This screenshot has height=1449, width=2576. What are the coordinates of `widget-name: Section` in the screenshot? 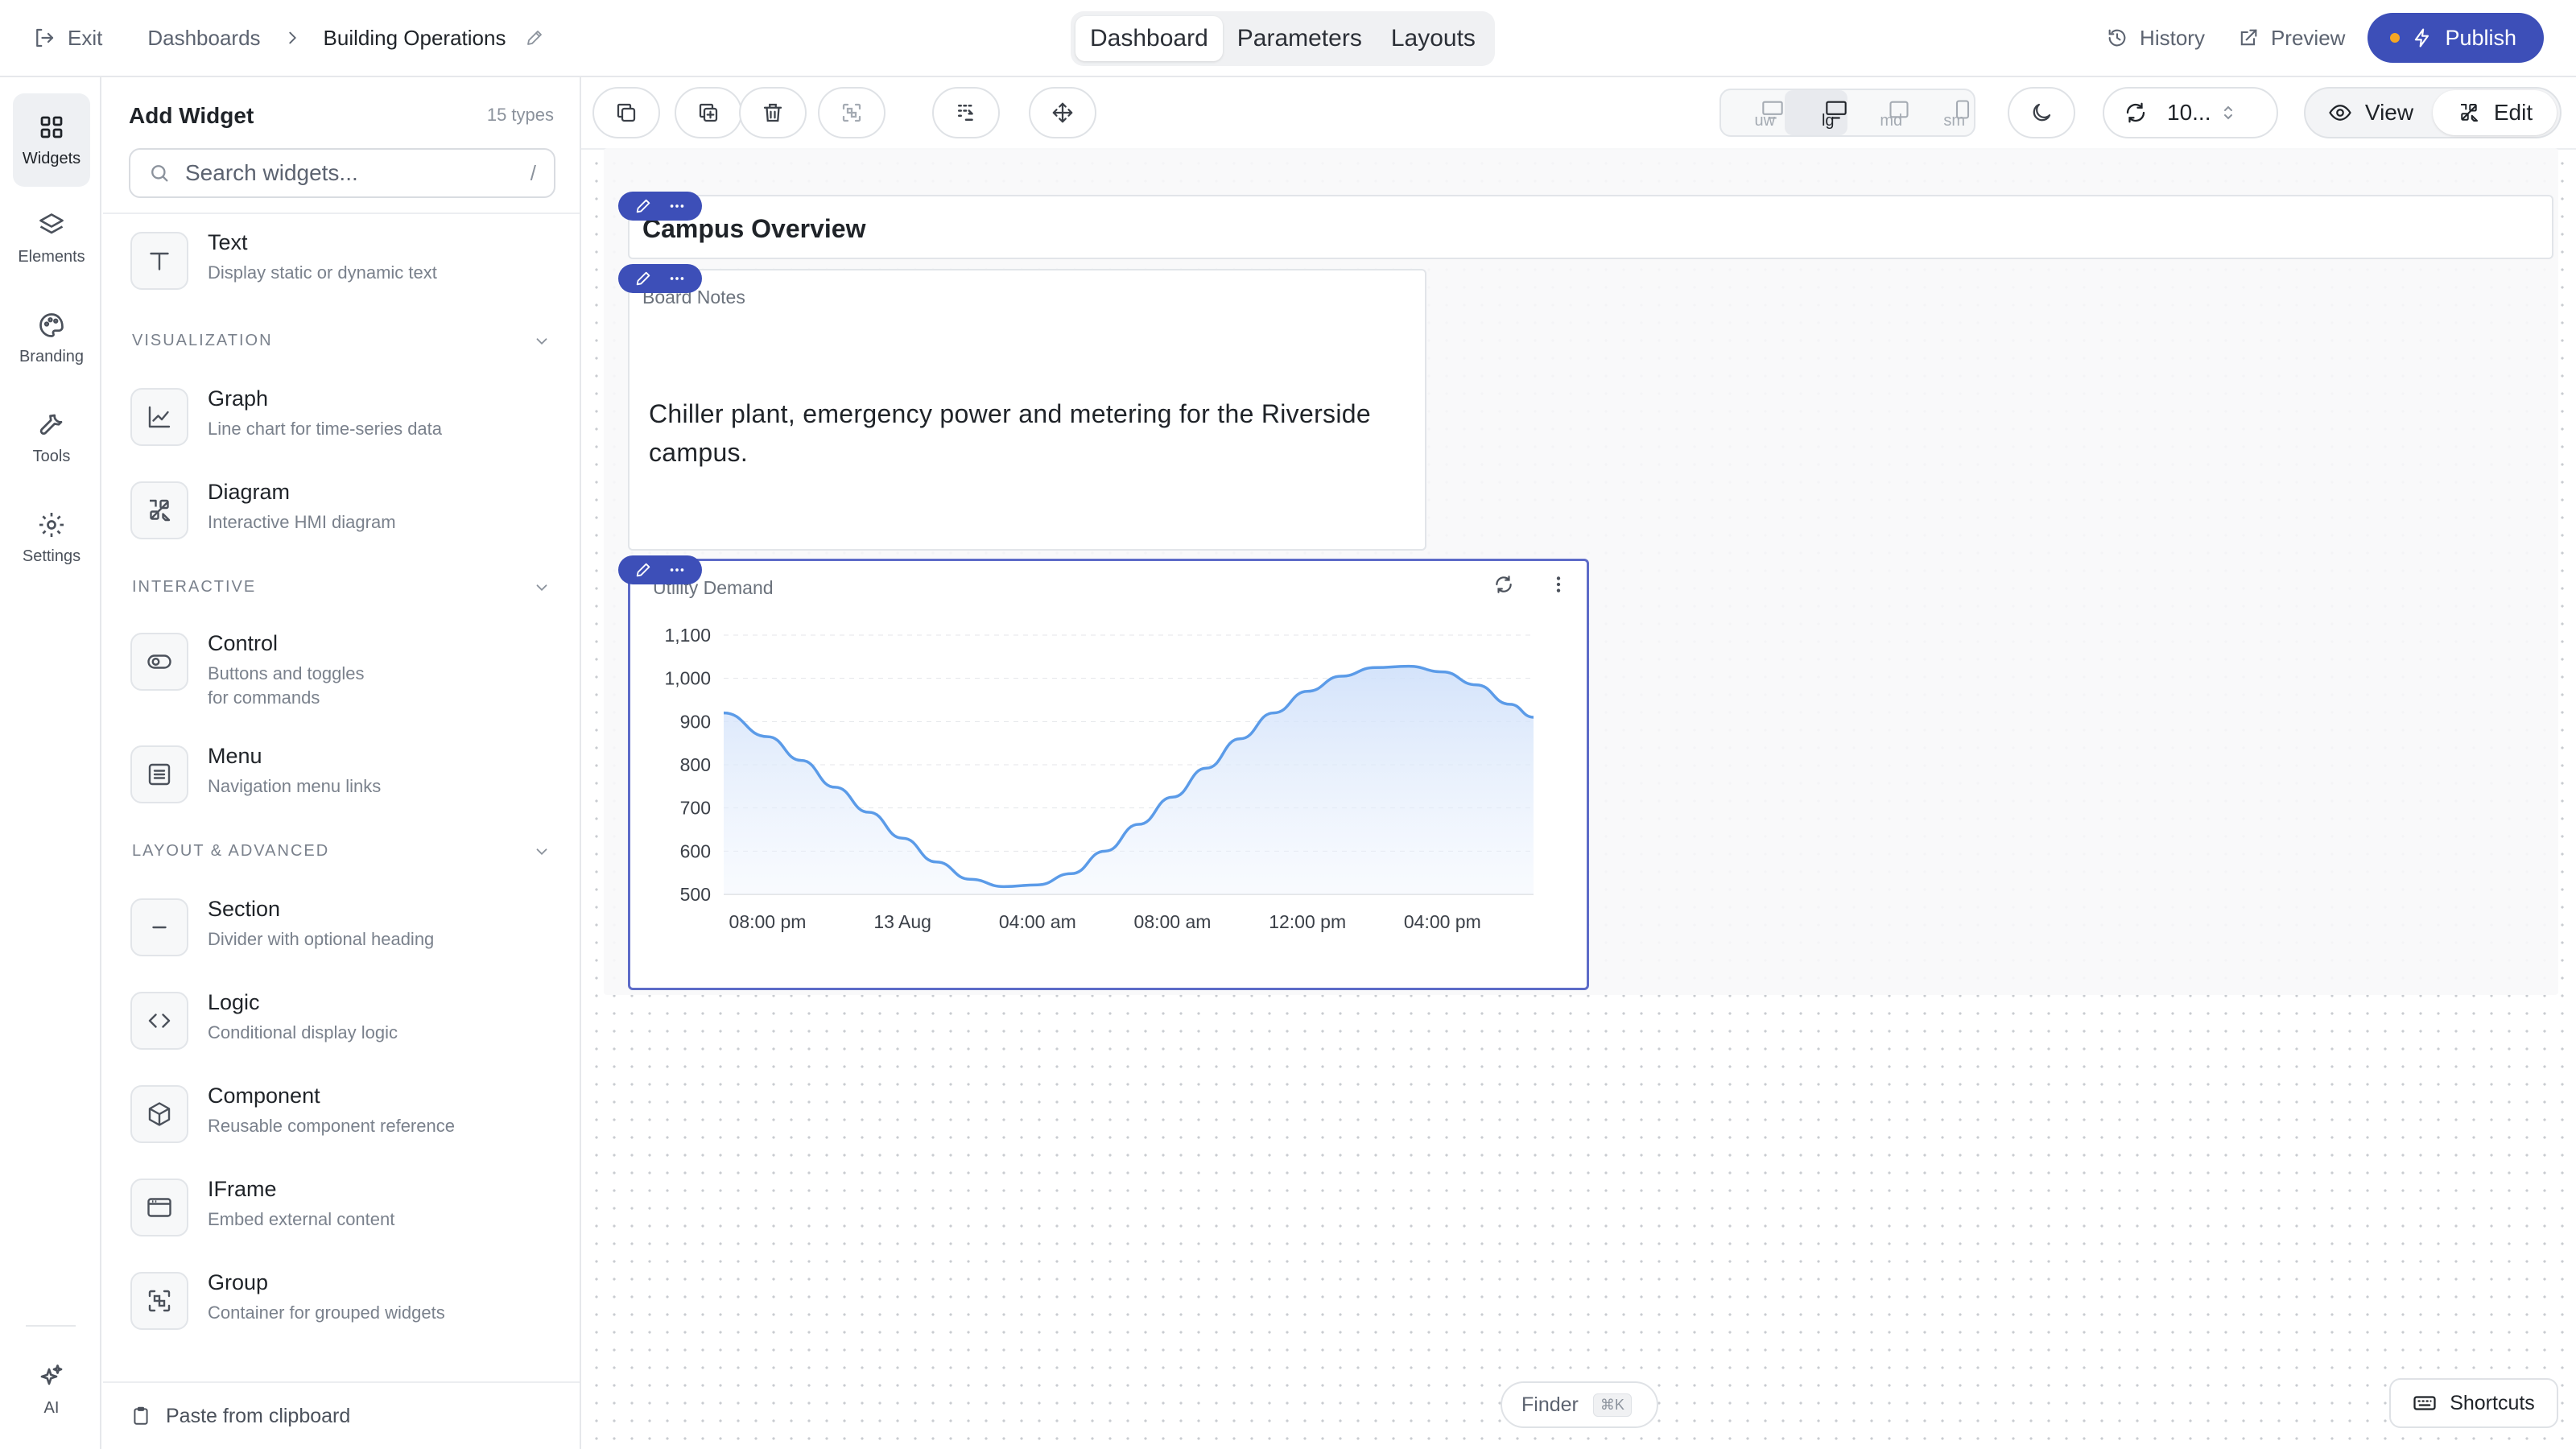 It's located at (244, 909).